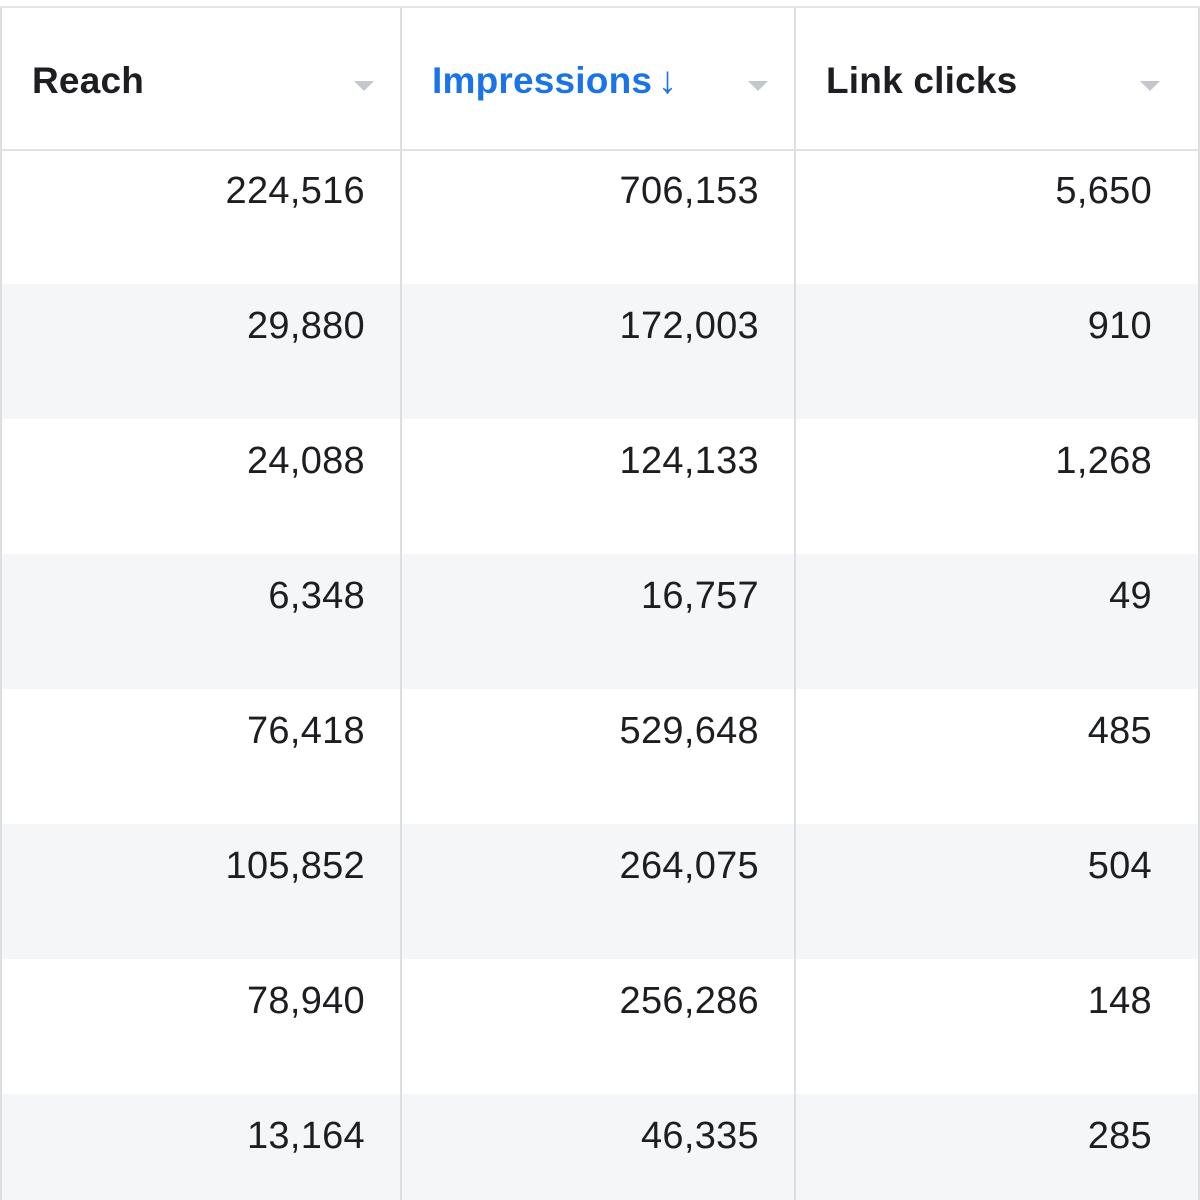  I want to click on cell-value: 6,348, so click(316, 596).